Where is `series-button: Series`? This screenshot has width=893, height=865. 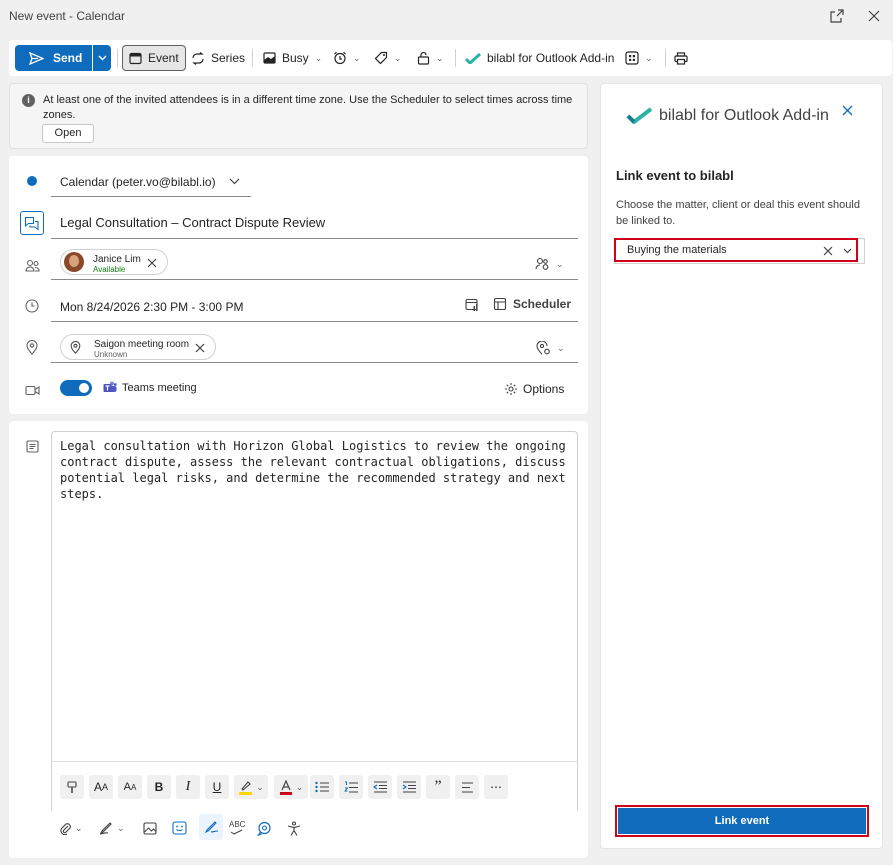 series-button: Series is located at coordinates (218, 58).